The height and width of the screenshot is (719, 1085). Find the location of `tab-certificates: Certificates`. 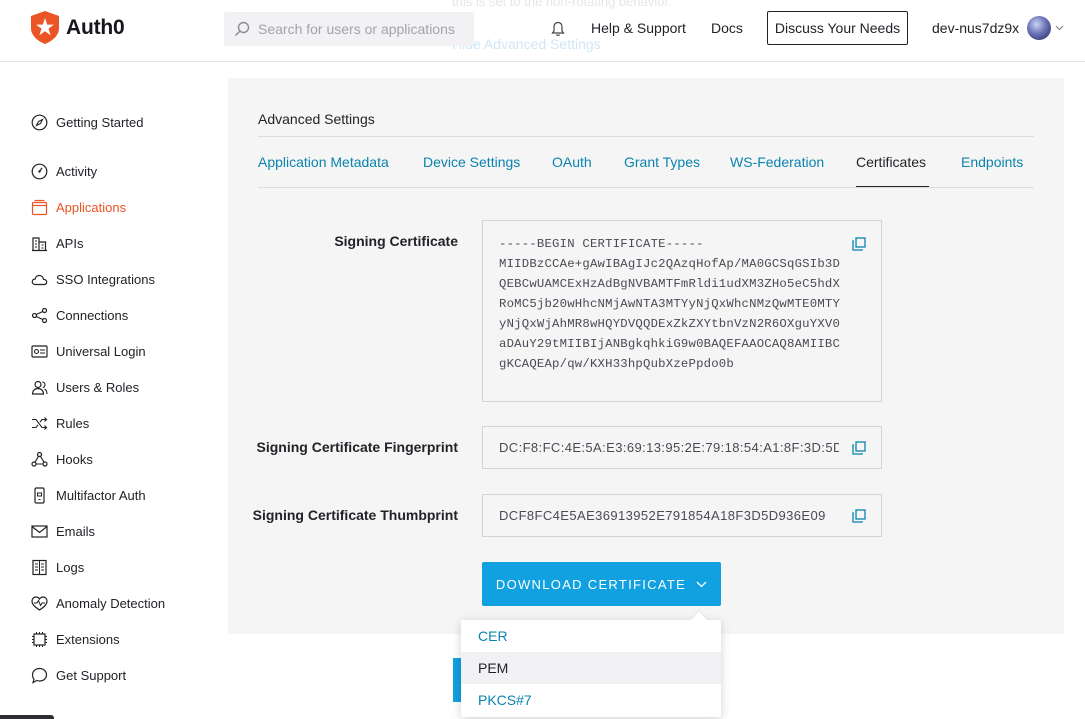

tab-certificates: Certificates is located at coordinates (891, 162).